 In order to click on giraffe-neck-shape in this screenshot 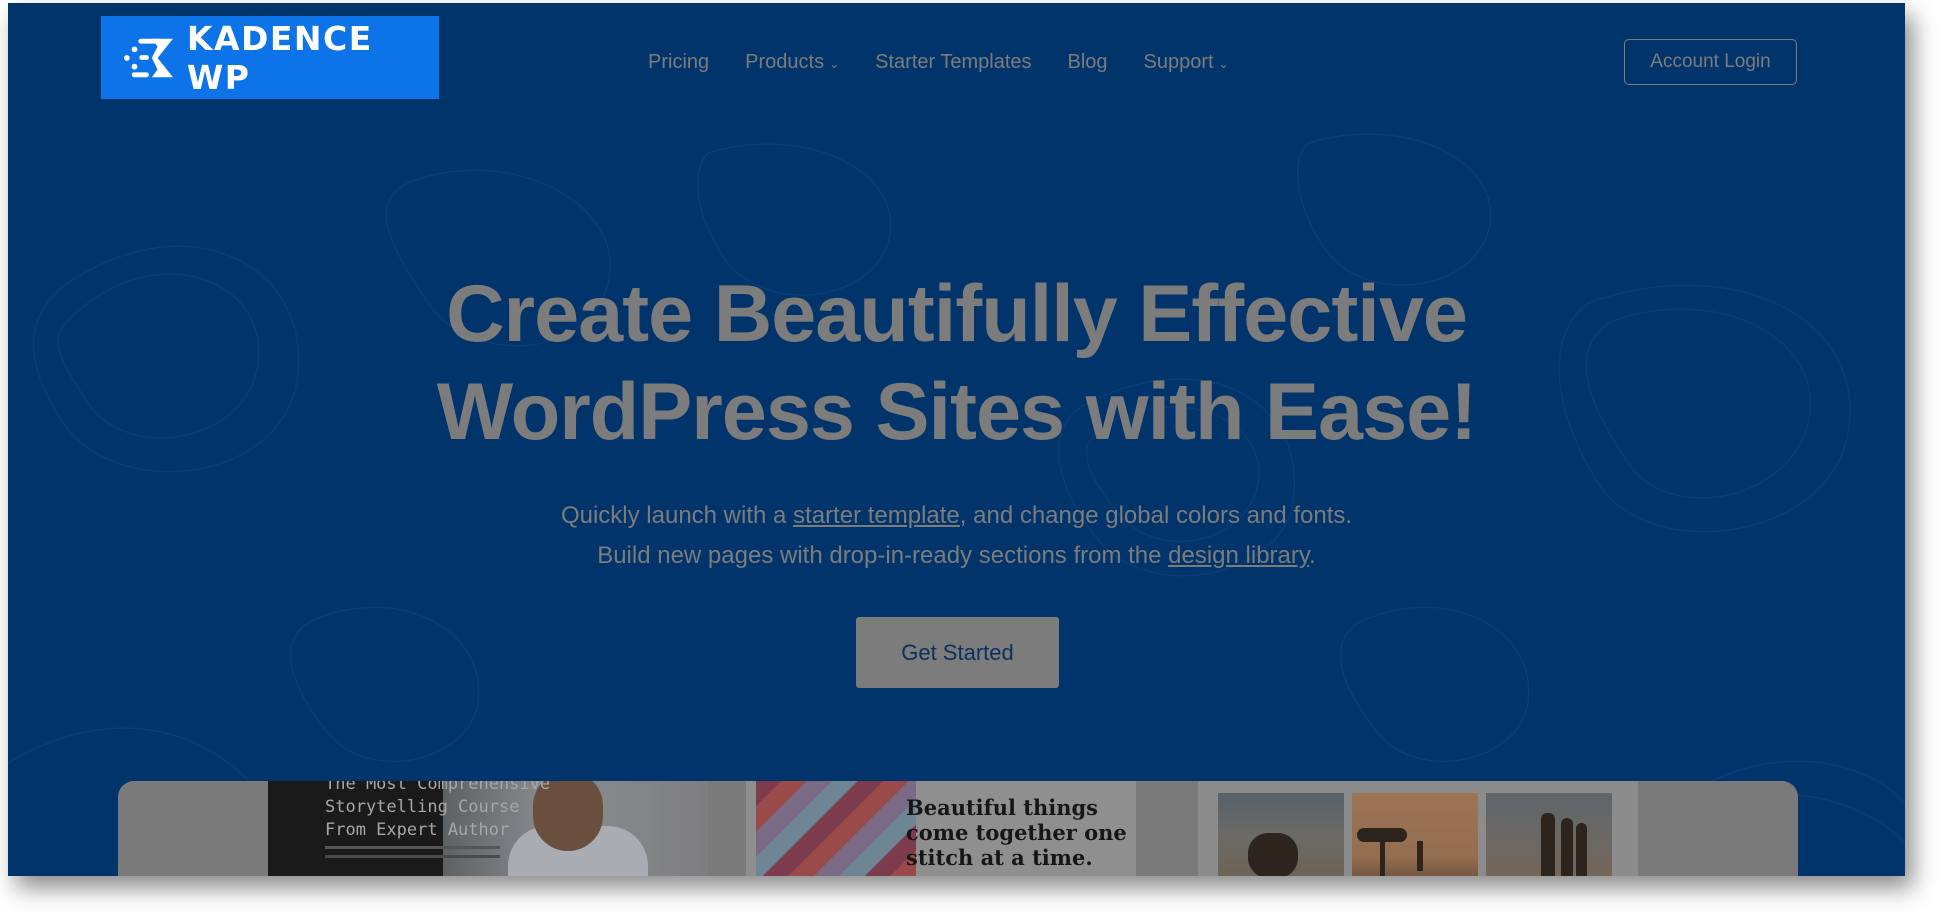, I will do `click(1420, 856)`.